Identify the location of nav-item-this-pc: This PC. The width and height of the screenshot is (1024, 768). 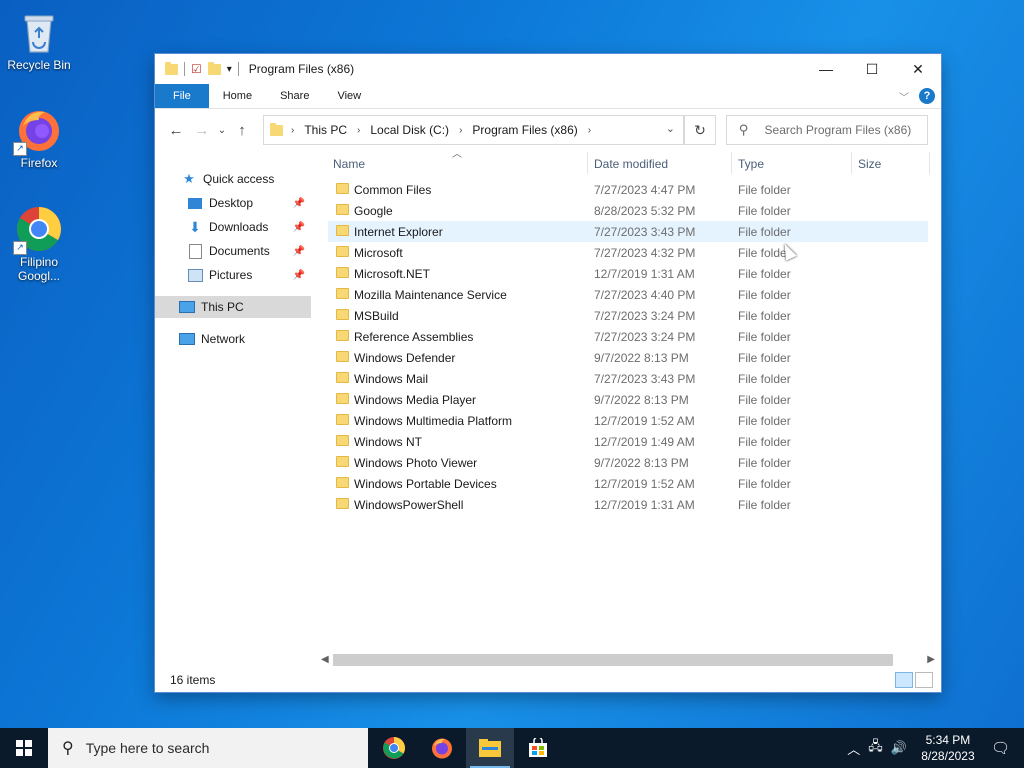
(233, 307).